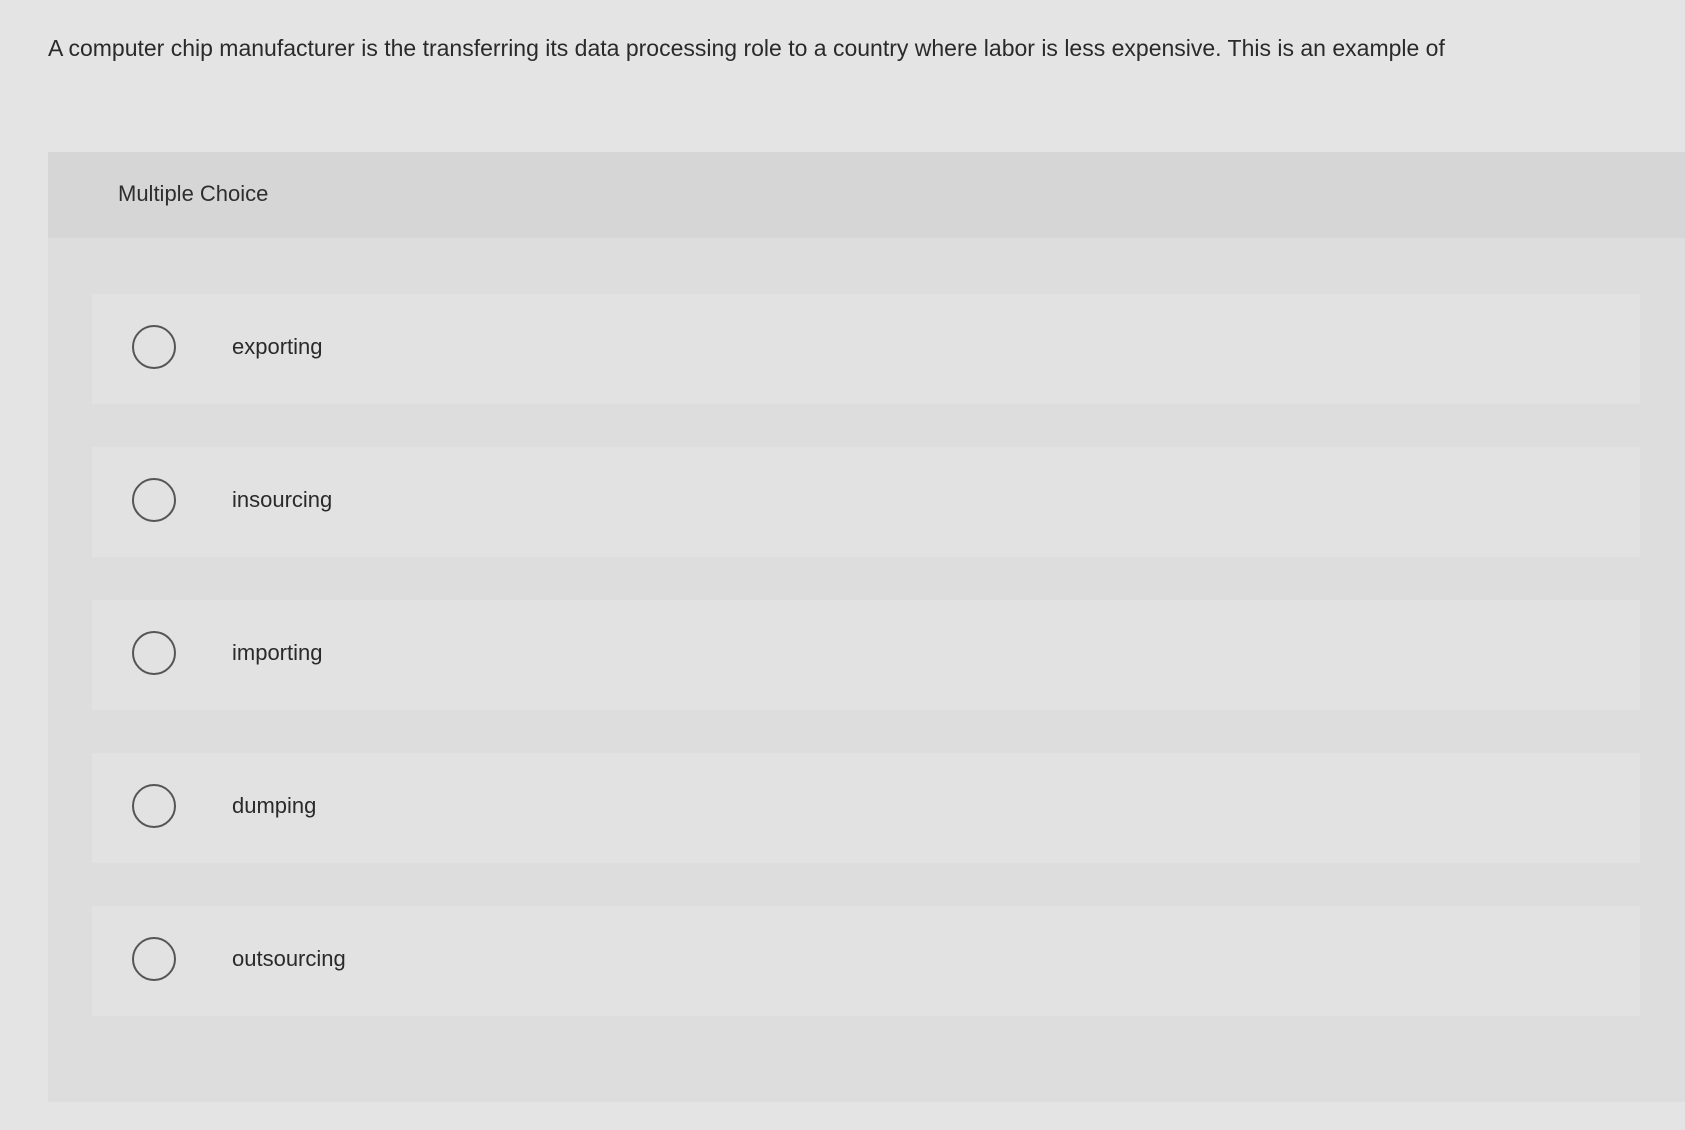  I want to click on option-label: insourcing, so click(282, 499).